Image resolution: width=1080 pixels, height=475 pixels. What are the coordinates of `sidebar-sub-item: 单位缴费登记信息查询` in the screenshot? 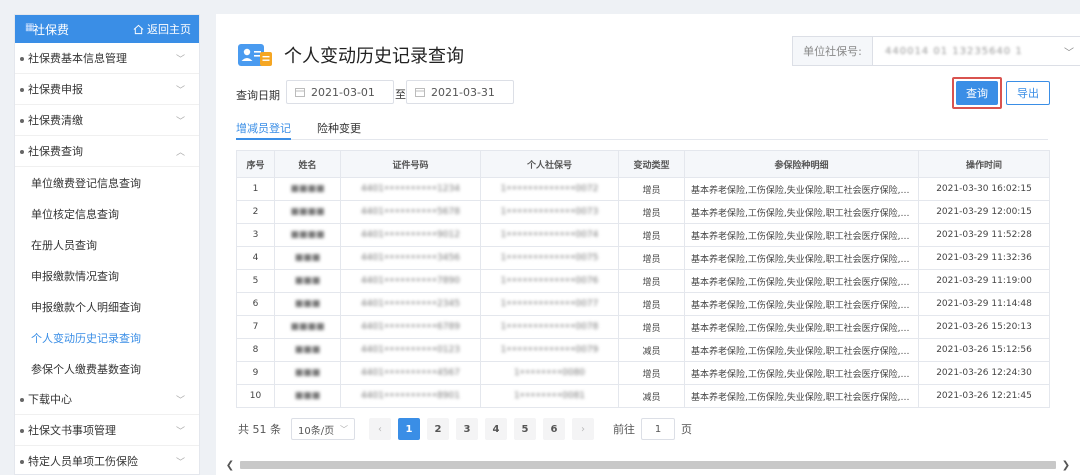 It's located at (107, 182).